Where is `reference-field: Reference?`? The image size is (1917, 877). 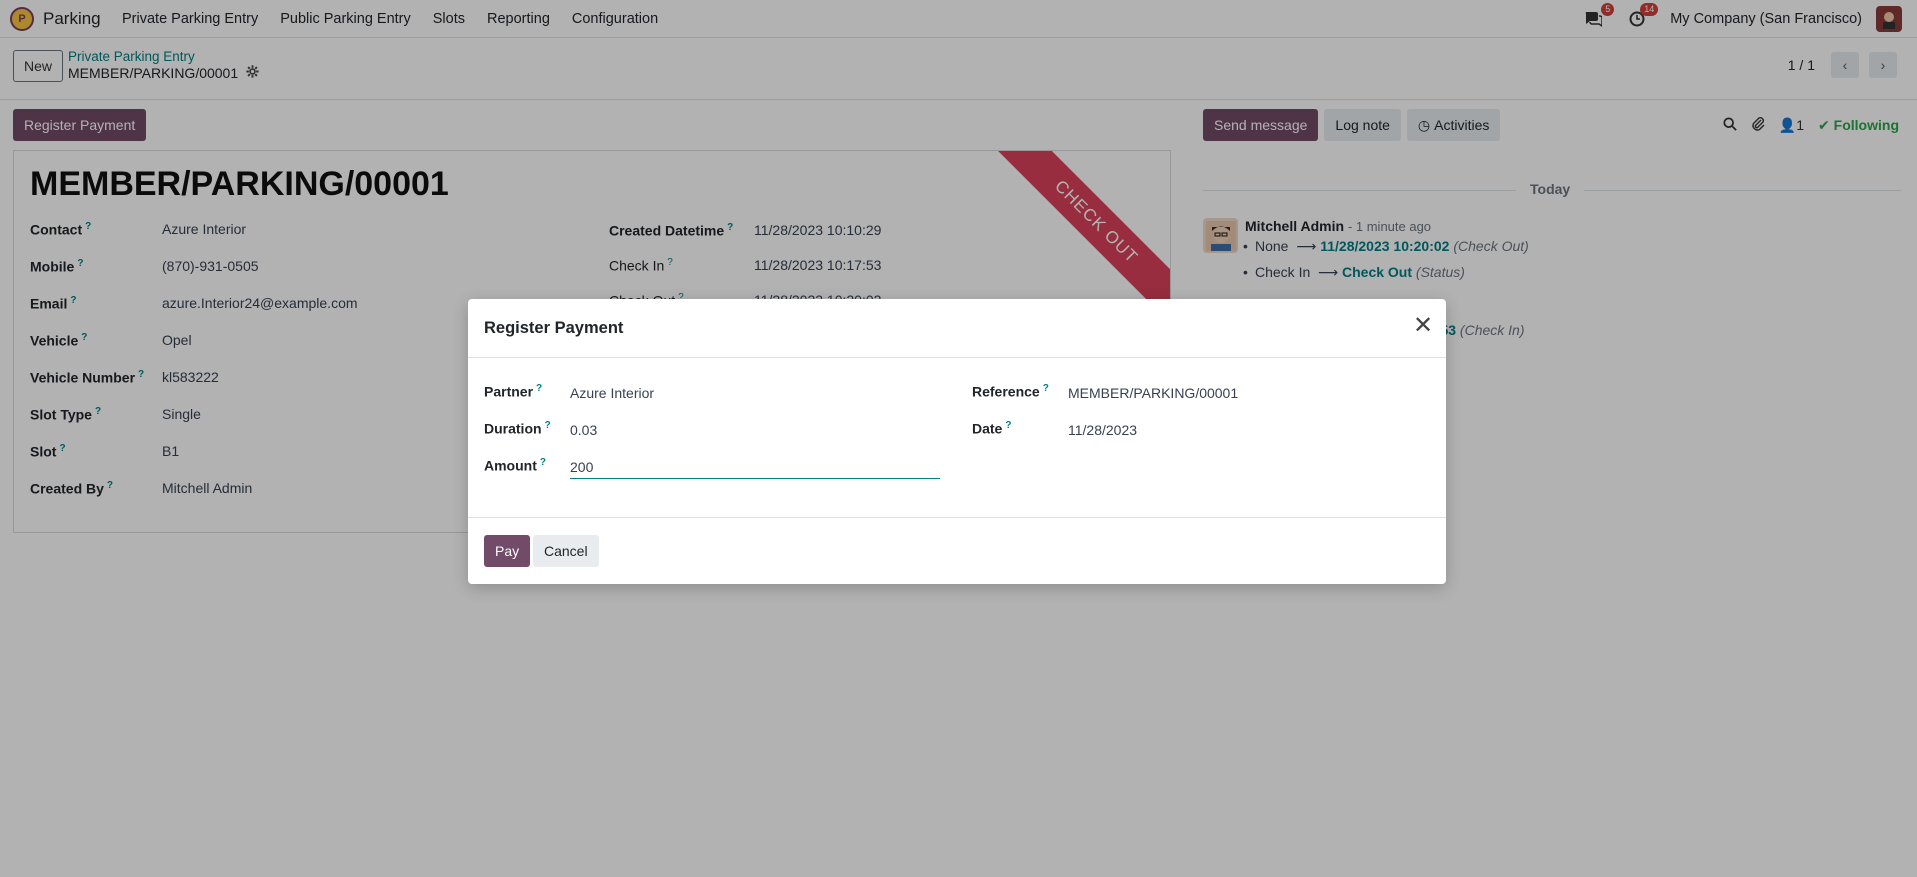 reference-field: Reference? is located at coordinates (1010, 391).